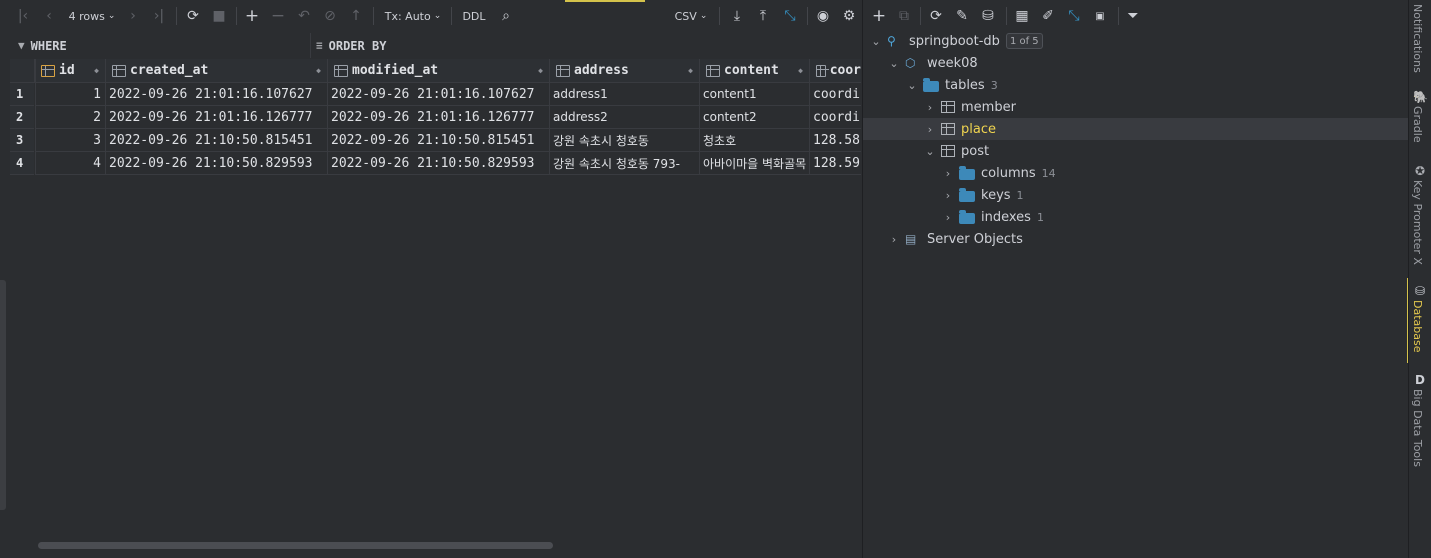 The height and width of the screenshot is (558, 1431). I want to click on big-data-tools-button: Big Data Tools, so click(1417, 428).